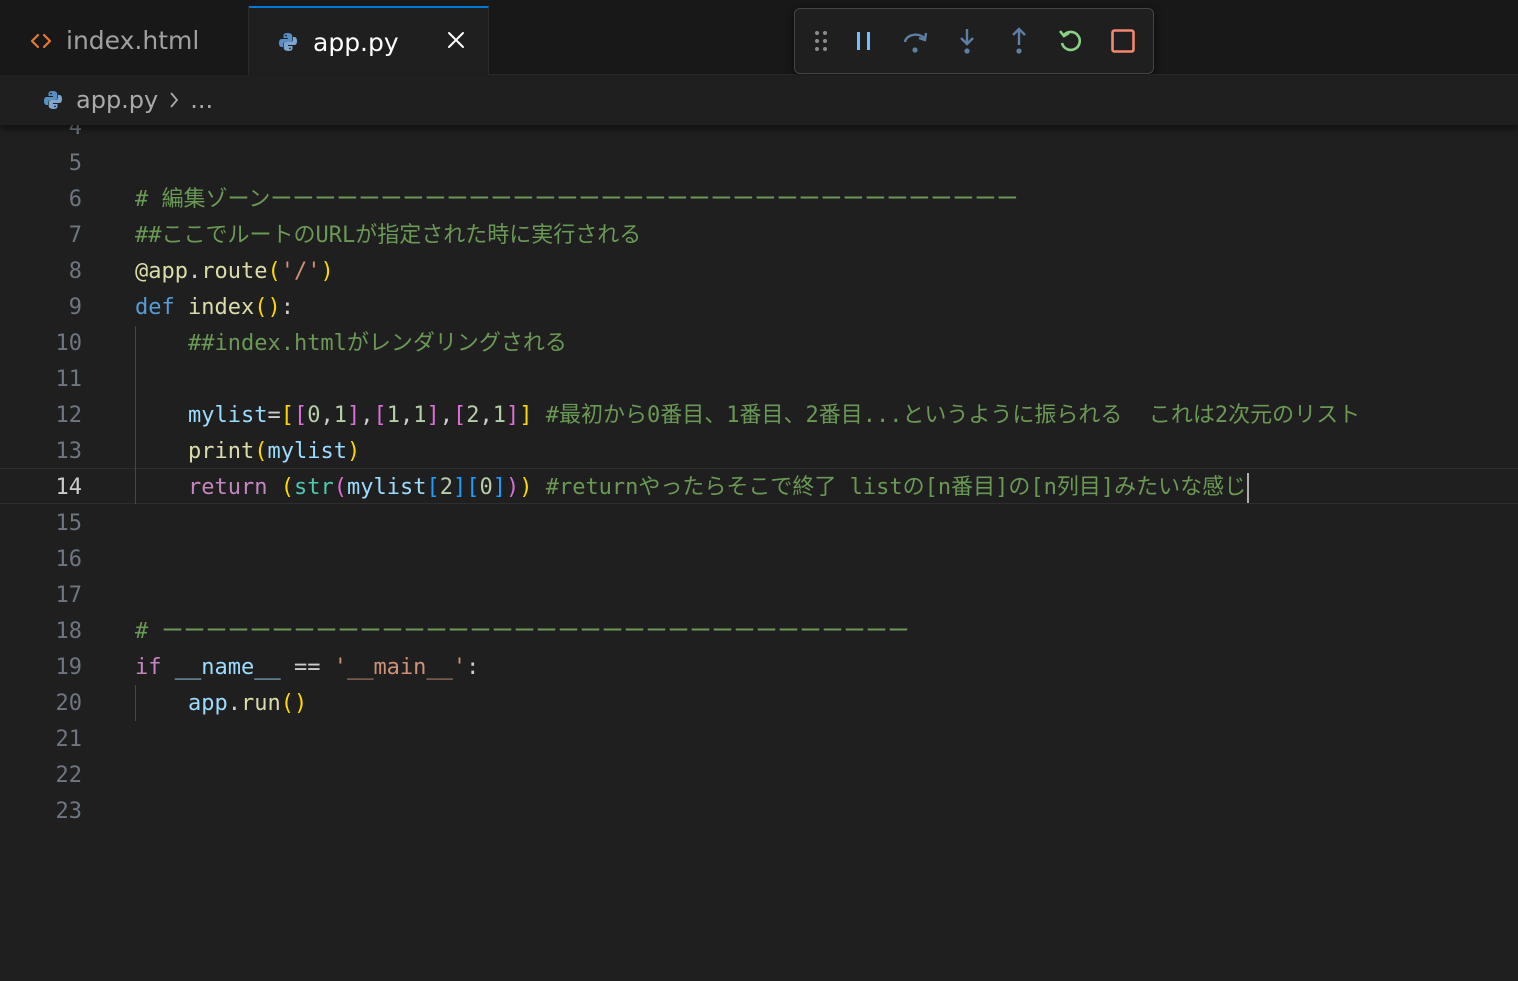 The width and height of the screenshot is (1518, 981). Describe the element at coordinates (759, 380) in the screenshot. I see `code-line: 11` at that location.